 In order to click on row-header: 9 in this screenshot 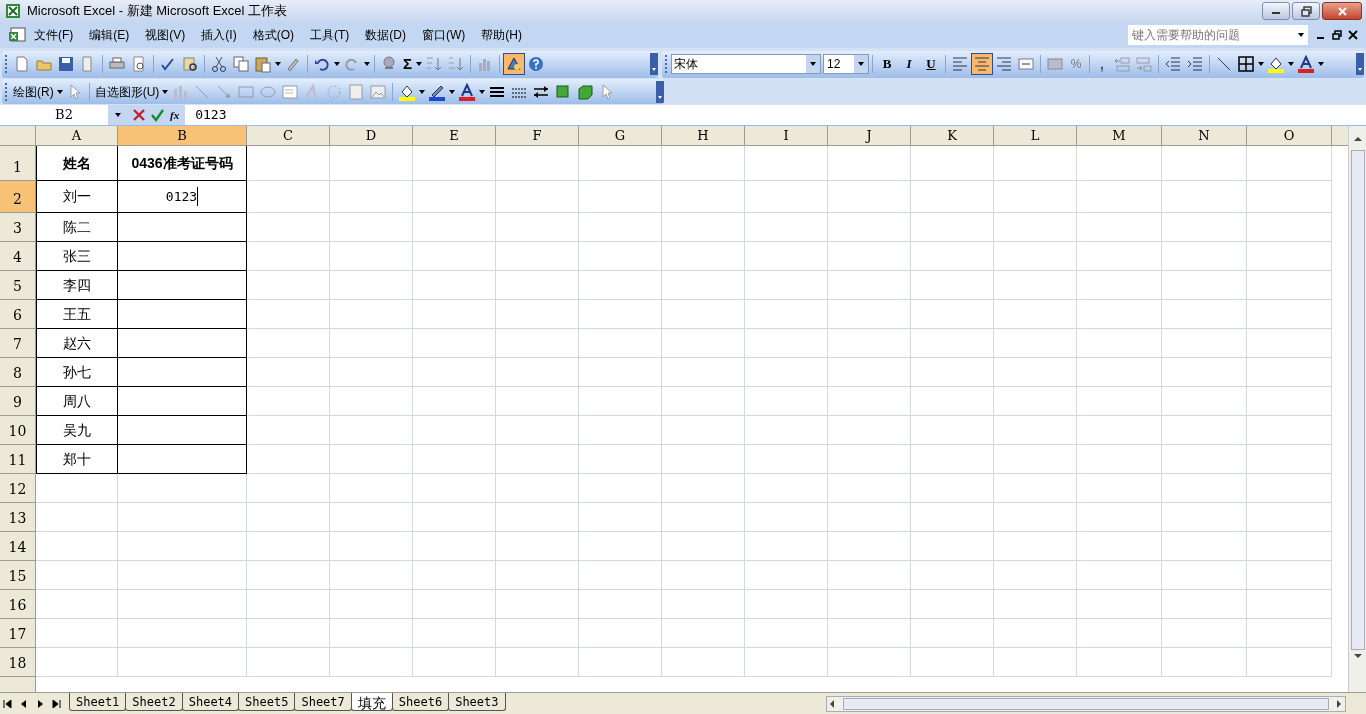, I will do `click(18, 401)`.